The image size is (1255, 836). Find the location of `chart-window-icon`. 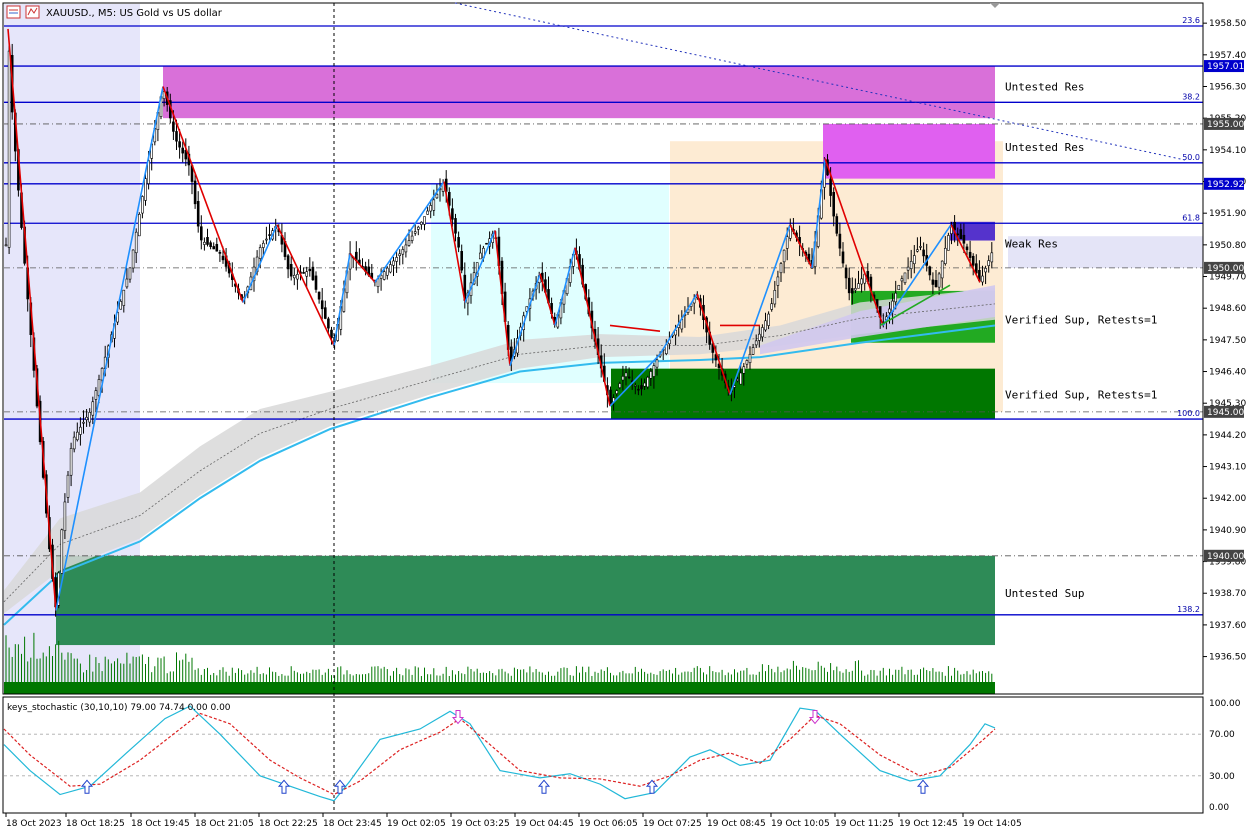

chart-window-icon is located at coordinates (13, 12).